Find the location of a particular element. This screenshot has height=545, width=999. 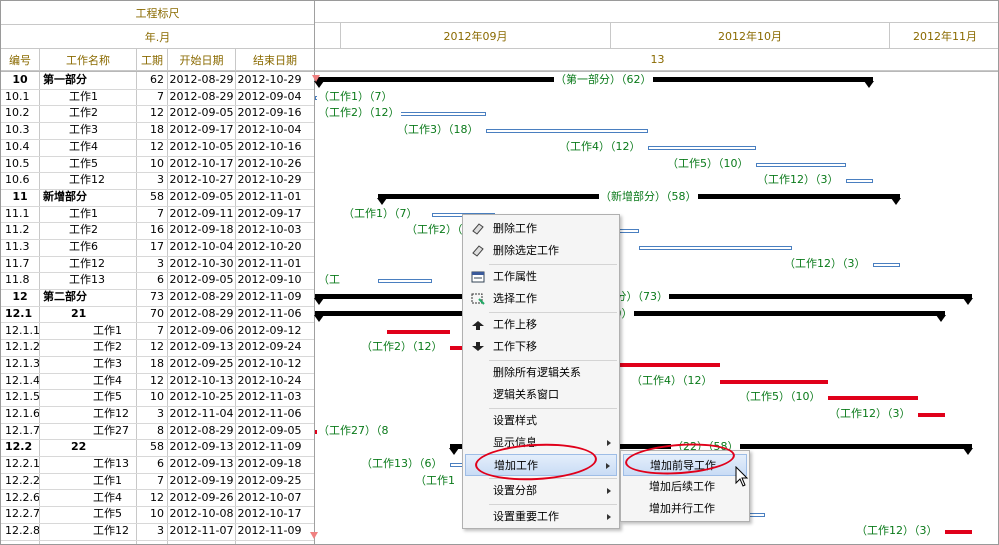

task-end-date: 2012-09-24 is located at coordinates (269, 347).